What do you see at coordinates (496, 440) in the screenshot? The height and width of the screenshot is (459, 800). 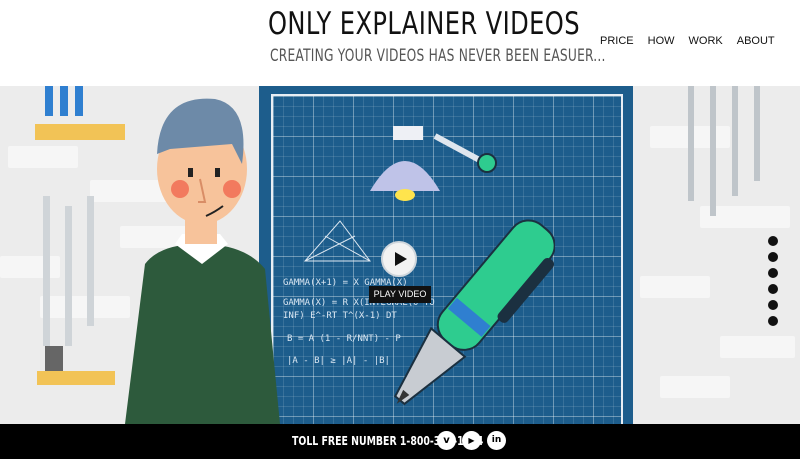 I see `linkedin-icon: in` at bounding box center [496, 440].